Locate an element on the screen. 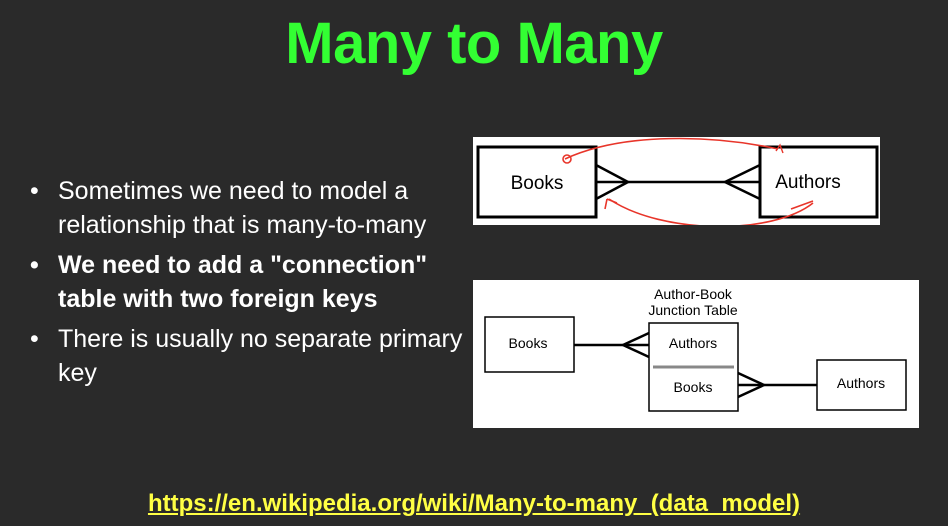 This screenshot has width=948, height=526. bullet-text: There is usually no separate primary key is located at coordinates (260, 356).